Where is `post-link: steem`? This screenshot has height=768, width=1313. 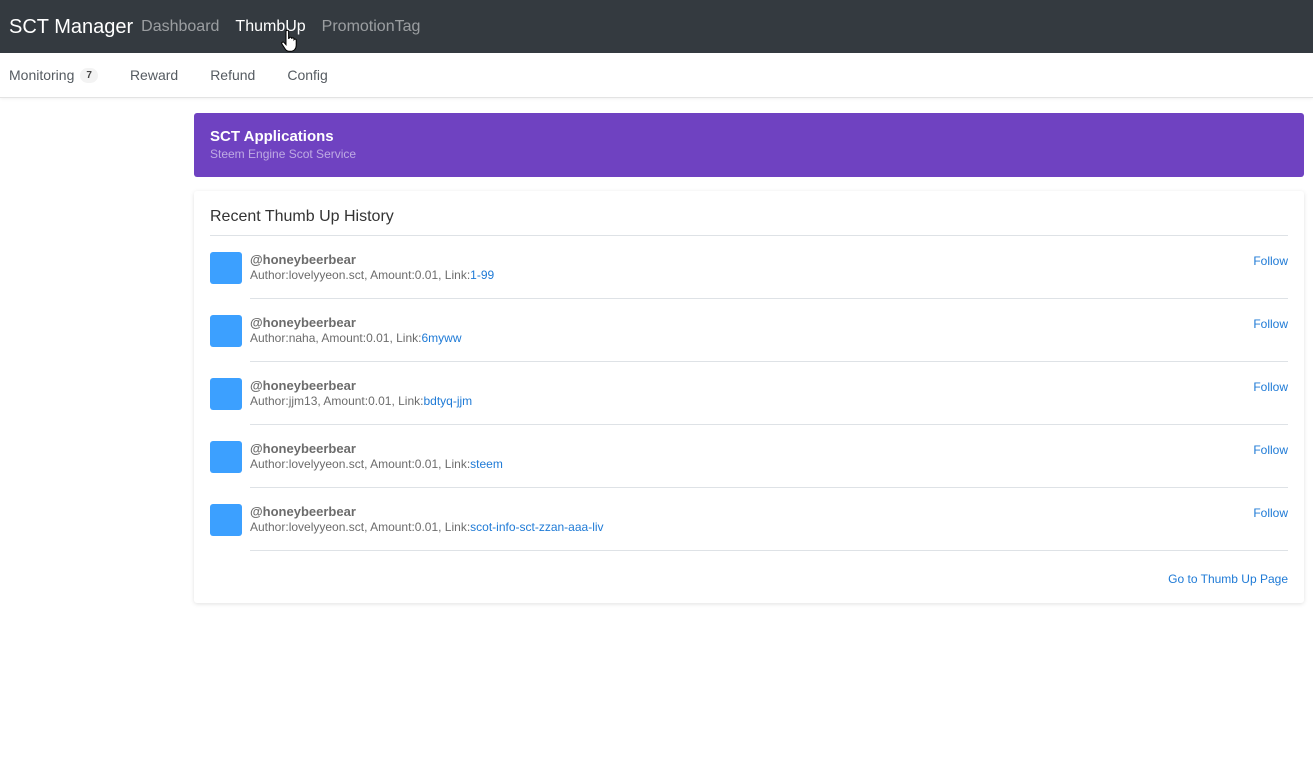
post-link: steem is located at coordinates (486, 464).